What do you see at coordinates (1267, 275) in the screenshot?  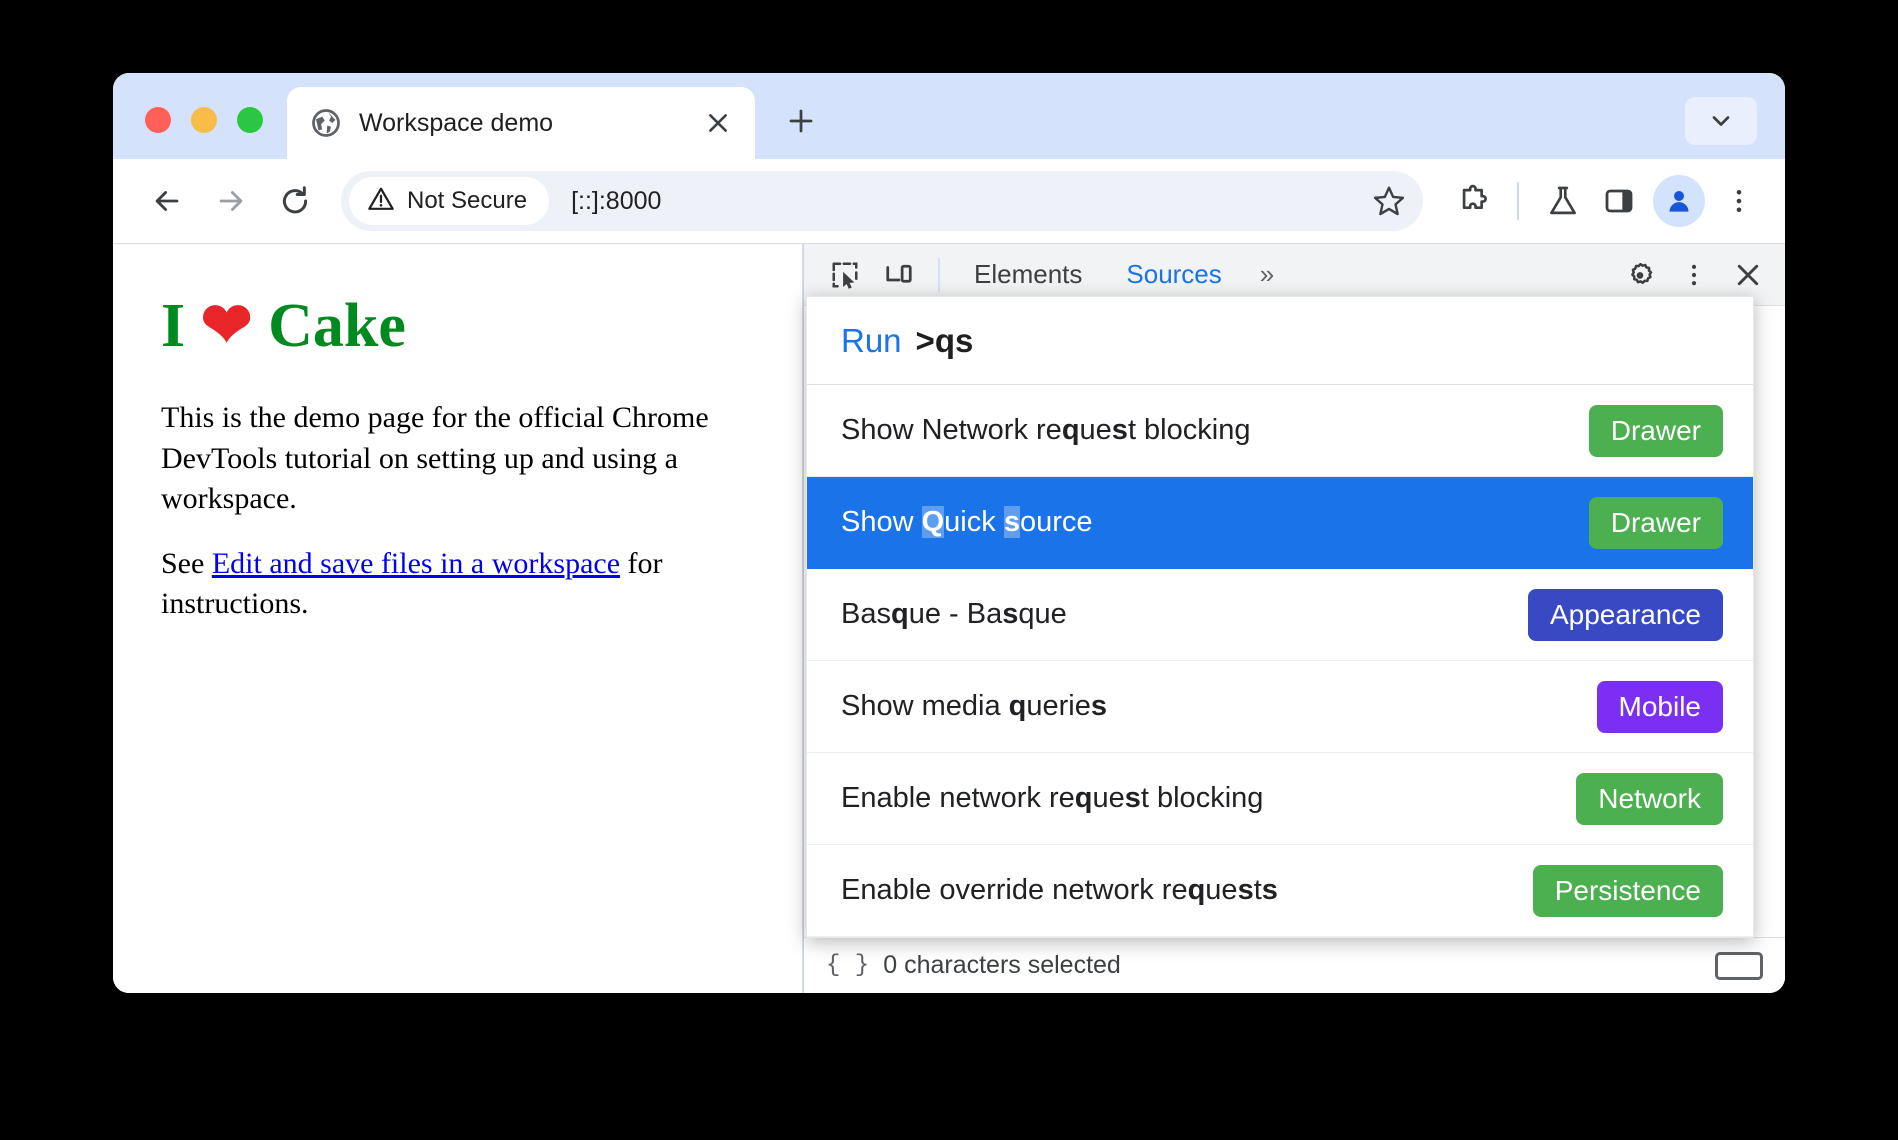 I see `more-tabs-icon: »` at bounding box center [1267, 275].